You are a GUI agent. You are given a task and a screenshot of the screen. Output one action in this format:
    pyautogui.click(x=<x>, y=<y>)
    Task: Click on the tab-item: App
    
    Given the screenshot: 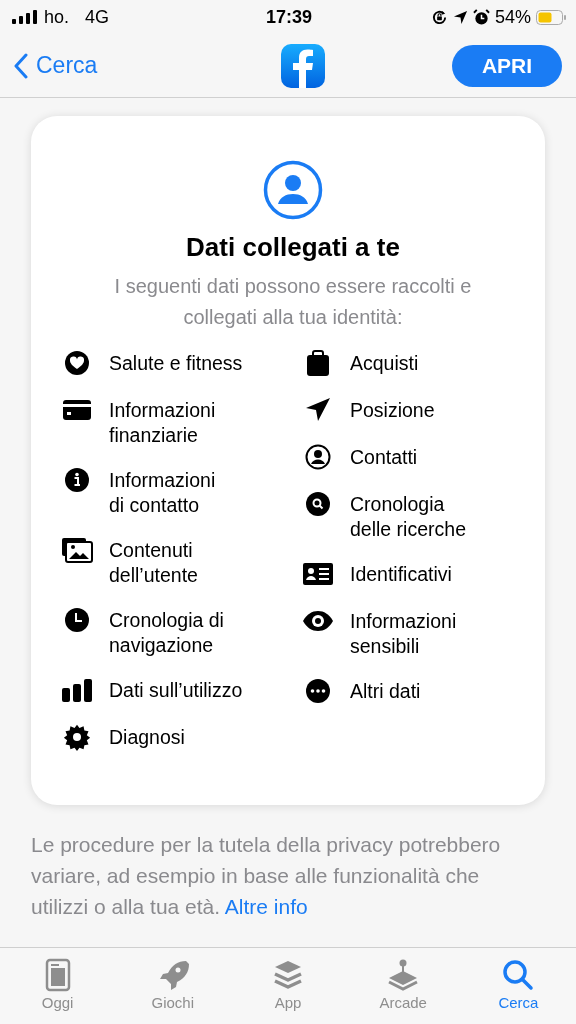 What is the action you would take?
    pyautogui.click(x=288, y=986)
    